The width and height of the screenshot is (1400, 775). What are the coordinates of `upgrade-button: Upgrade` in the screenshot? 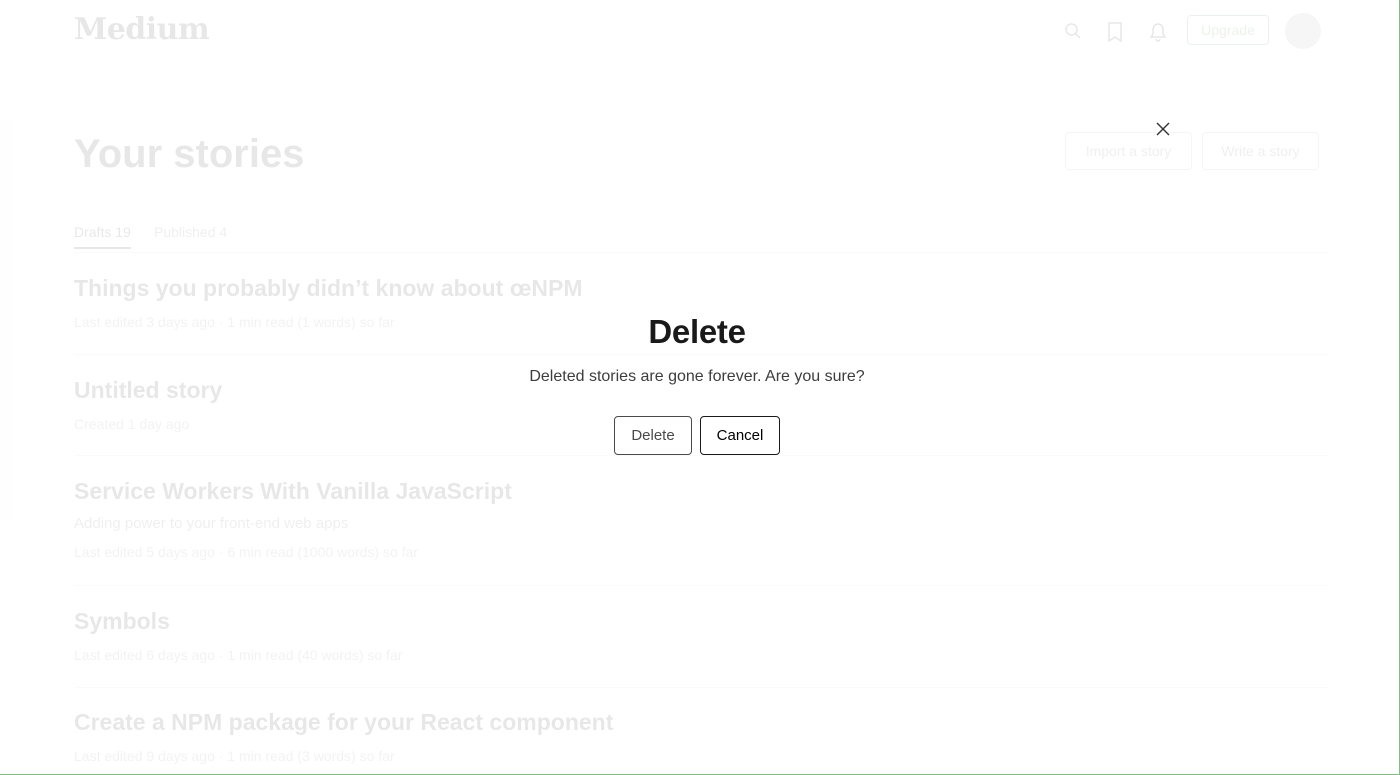 It's located at (1228, 30).